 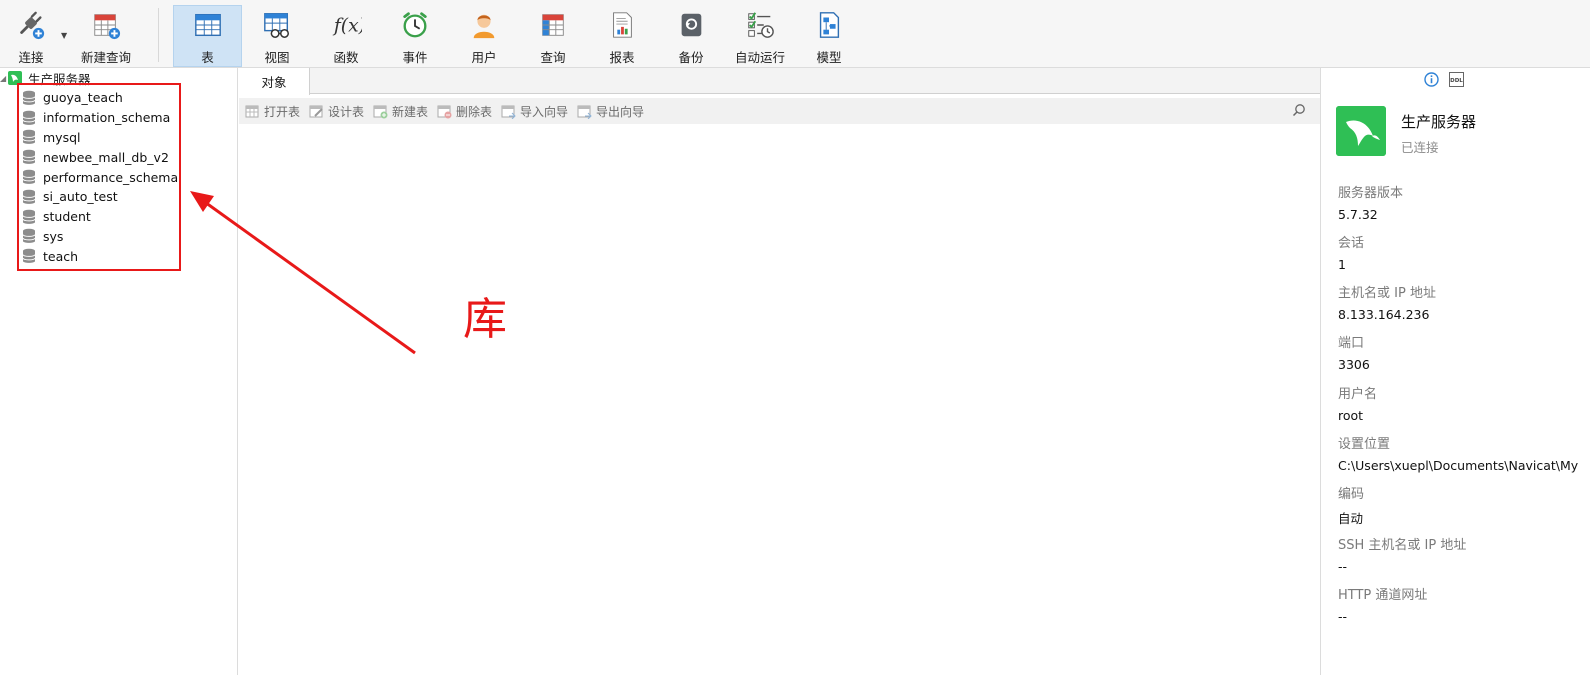 I want to click on toolbar-label: 函数, so click(x=346, y=57).